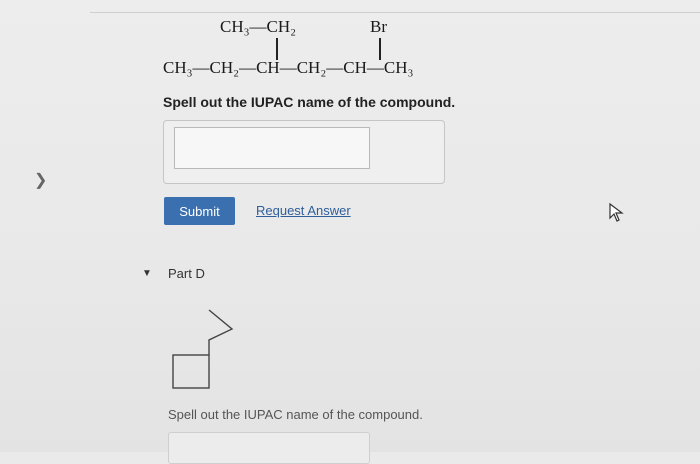 The height and width of the screenshot is (464, 700). Describe the element at coordinates (186, 273) in the screenshot. I see `part-d-label: Part D` at that location.